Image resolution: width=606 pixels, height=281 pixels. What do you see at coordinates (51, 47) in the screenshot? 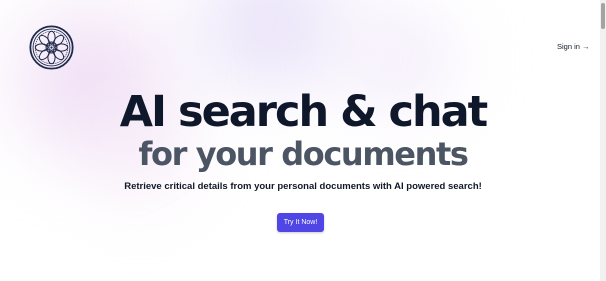
I see `mandala-logo-icon` at bounding box center [51, 47].